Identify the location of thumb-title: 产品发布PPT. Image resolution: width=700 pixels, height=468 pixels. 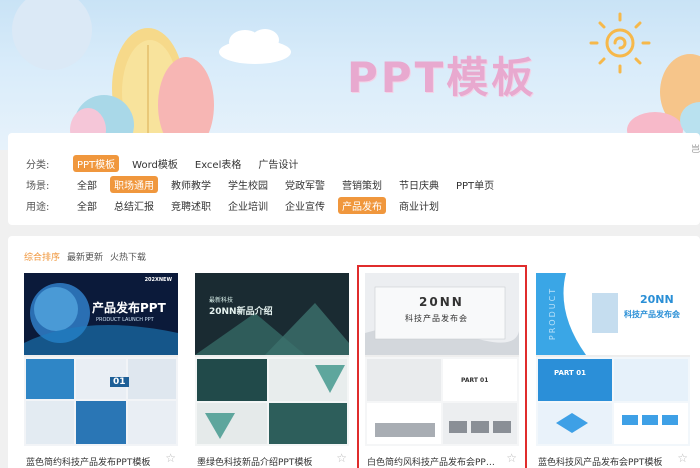
(129, 308).